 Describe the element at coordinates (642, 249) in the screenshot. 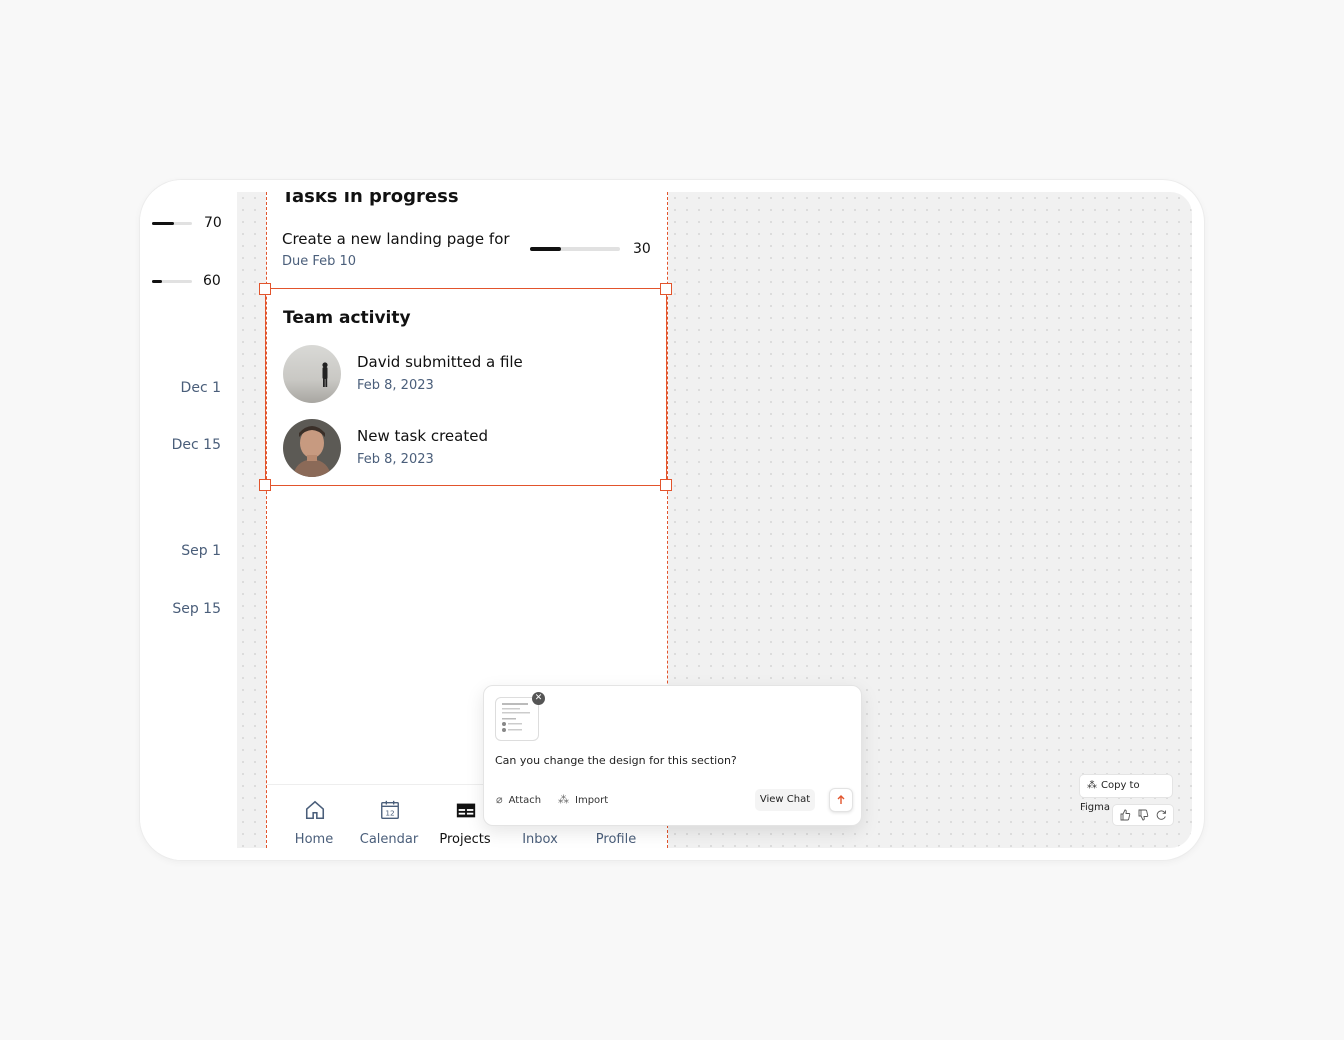

I see `task-progress-value: 30` at that location.